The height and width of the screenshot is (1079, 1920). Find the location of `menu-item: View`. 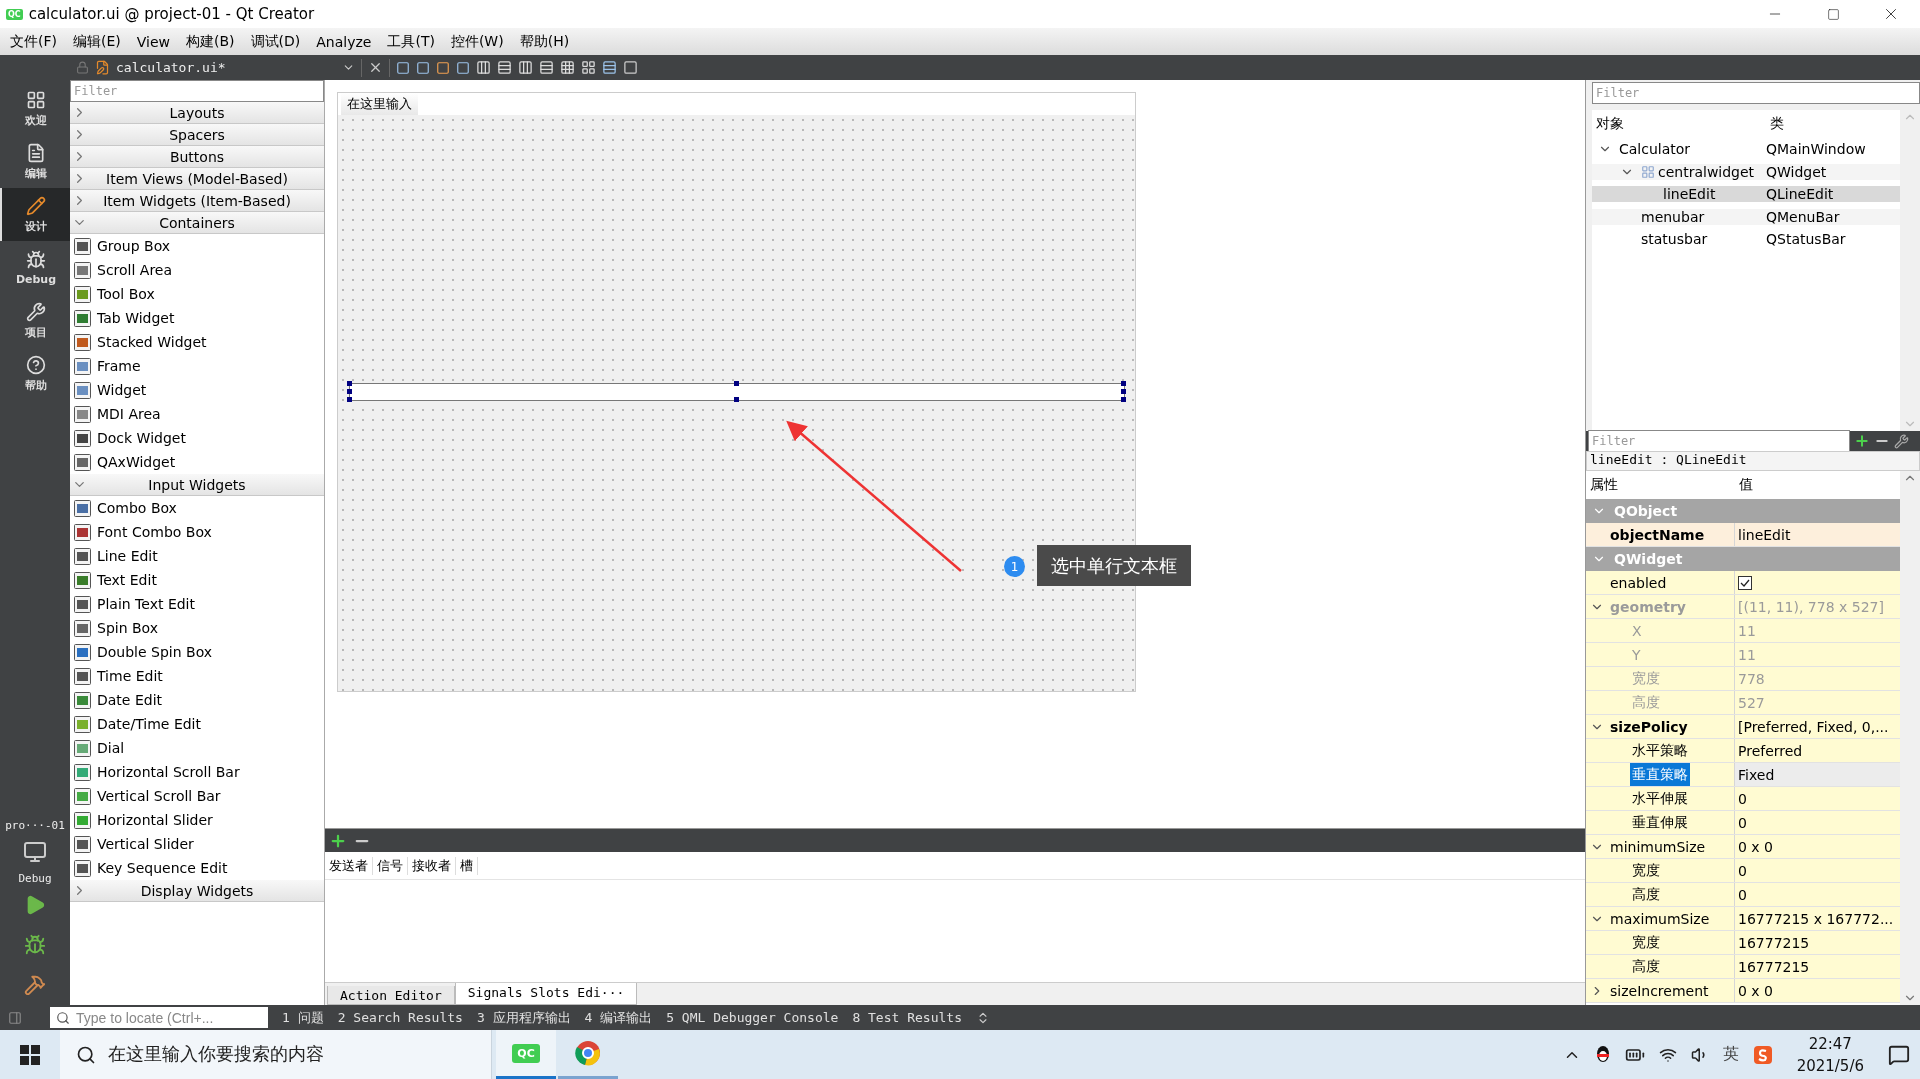

menu-item: View is located at coordinates (153, 41).